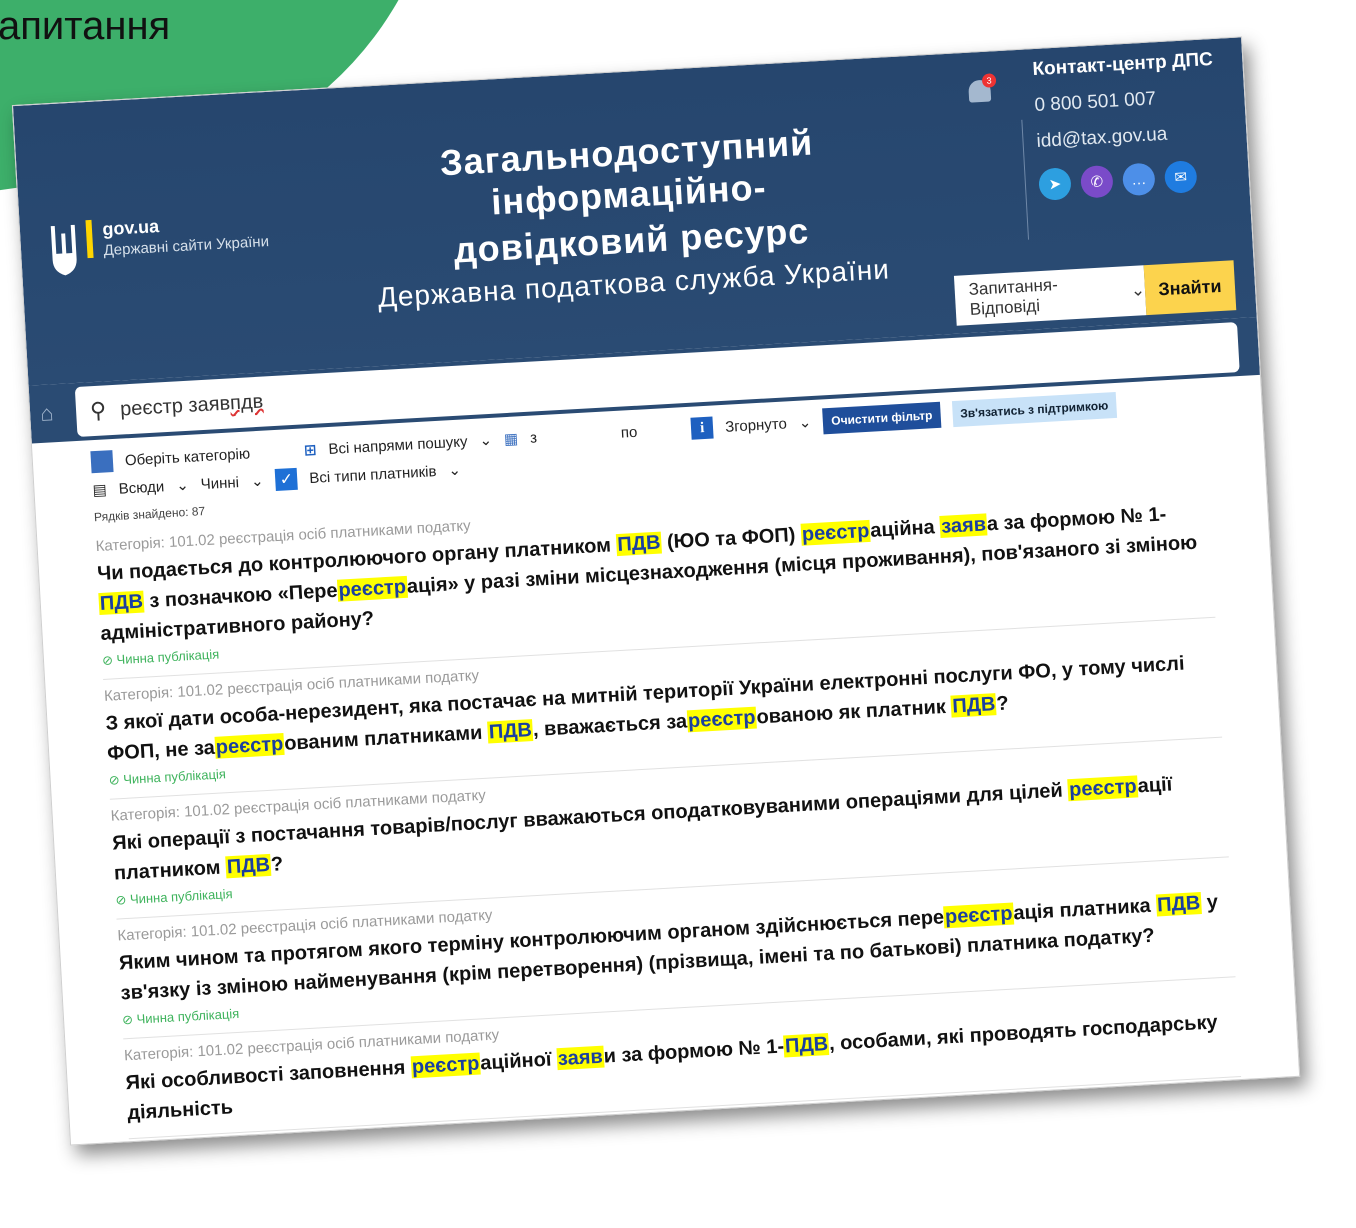 The height and width of the screenshot is (1228, 1356). What do you see at coordinates (241, 596) in the screenshot?
I see `question-text: з позначкою «Пере` at bounding box center [241, 596].